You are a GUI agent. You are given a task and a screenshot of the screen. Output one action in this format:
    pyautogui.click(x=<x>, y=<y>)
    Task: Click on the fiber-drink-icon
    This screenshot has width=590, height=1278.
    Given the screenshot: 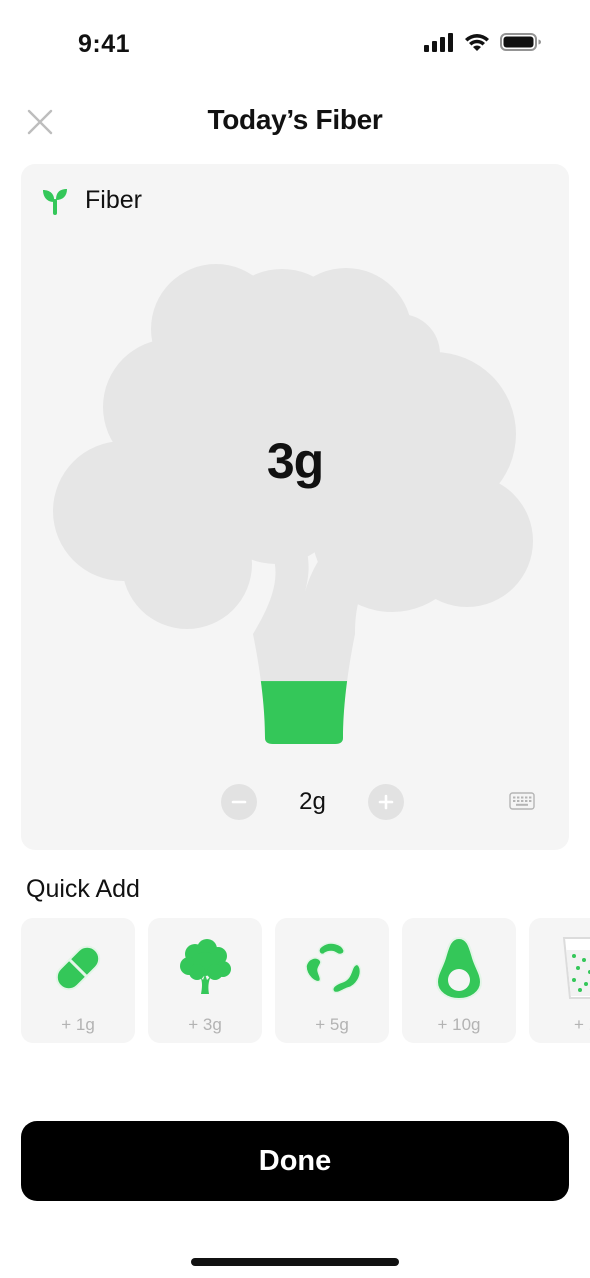 What is the action you would take?
    pyautogui.click(x=576, y=968)
    